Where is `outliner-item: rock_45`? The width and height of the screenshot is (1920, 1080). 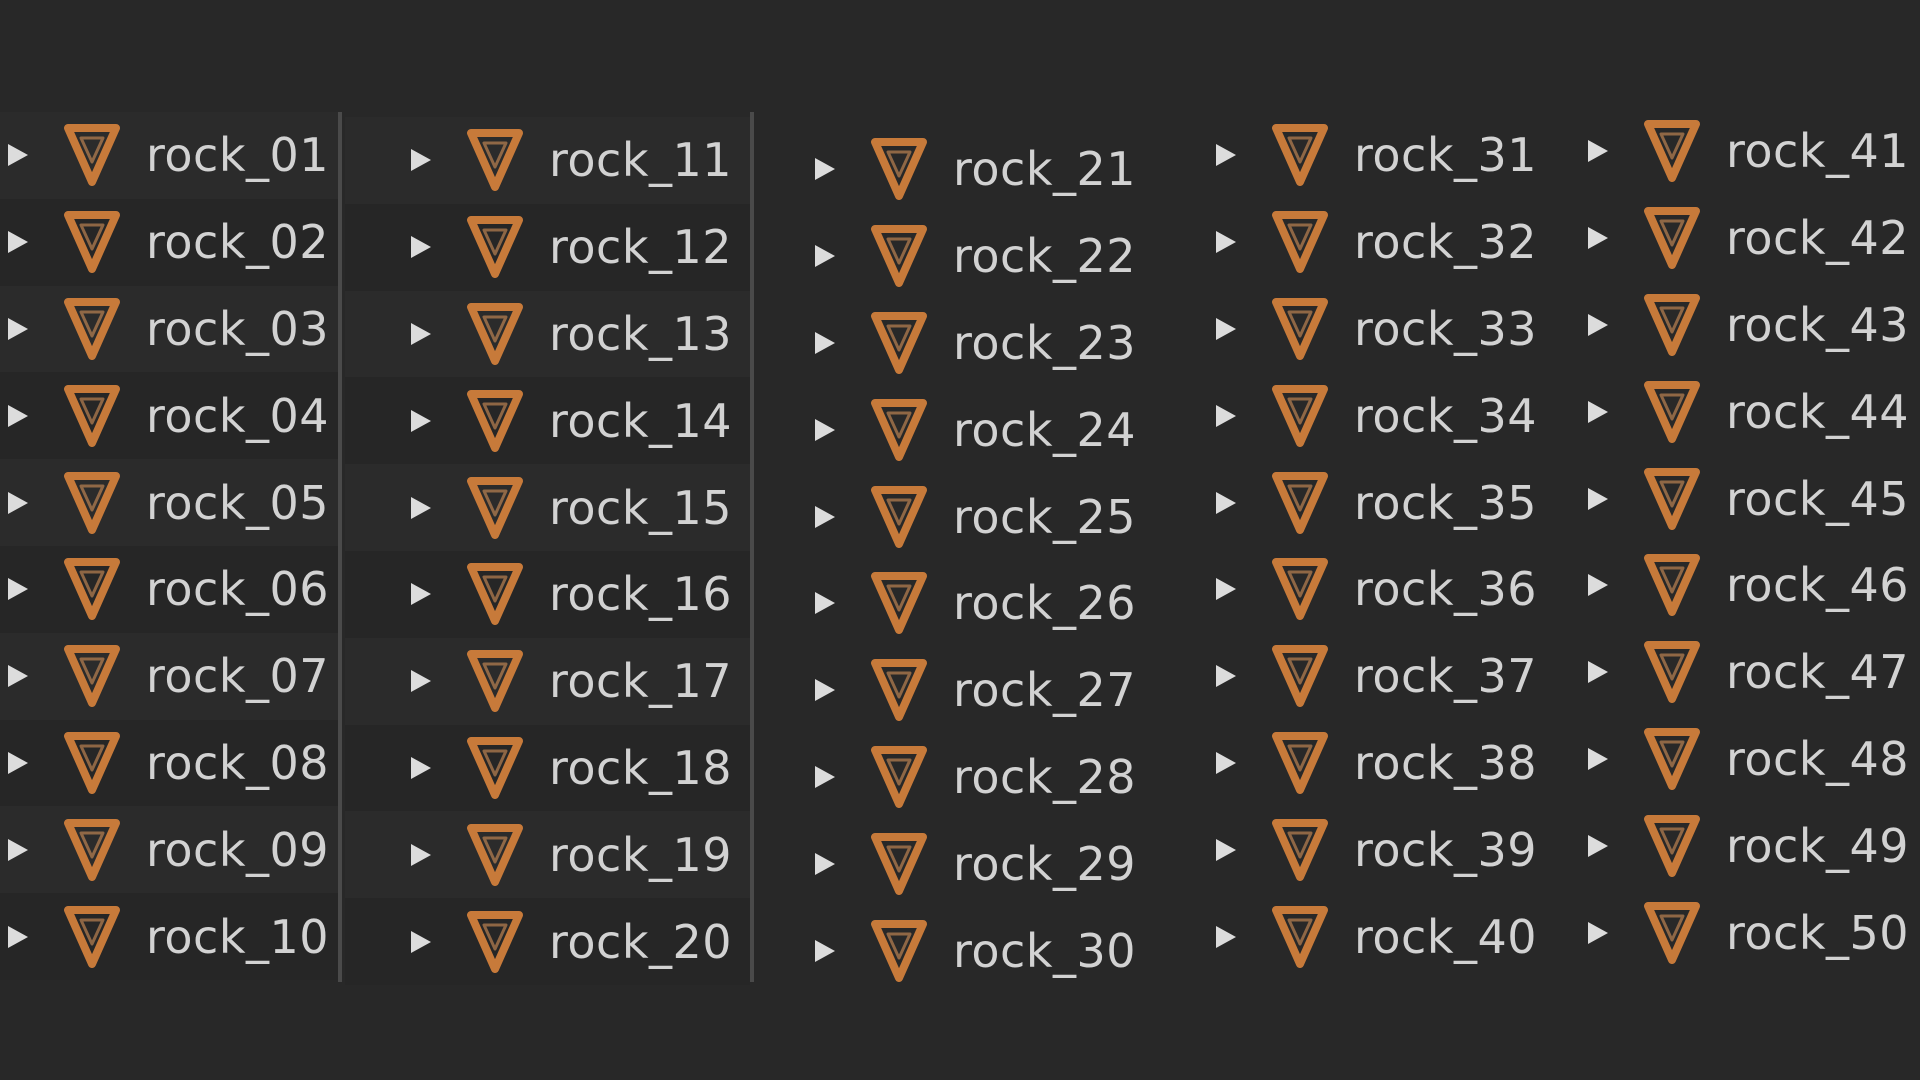
outliner-item: rock_45 is located at coordinates (1730, 498).